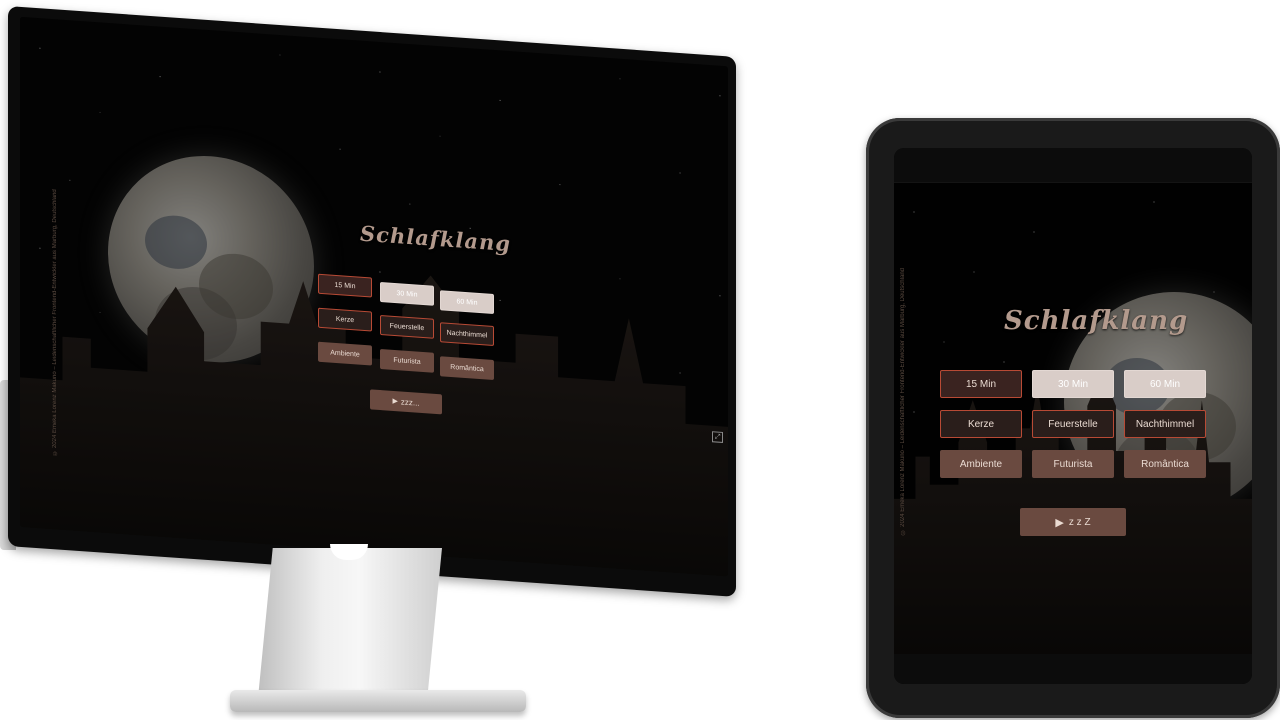  I want to click on play-label: z z Z, so click(1079, 522).